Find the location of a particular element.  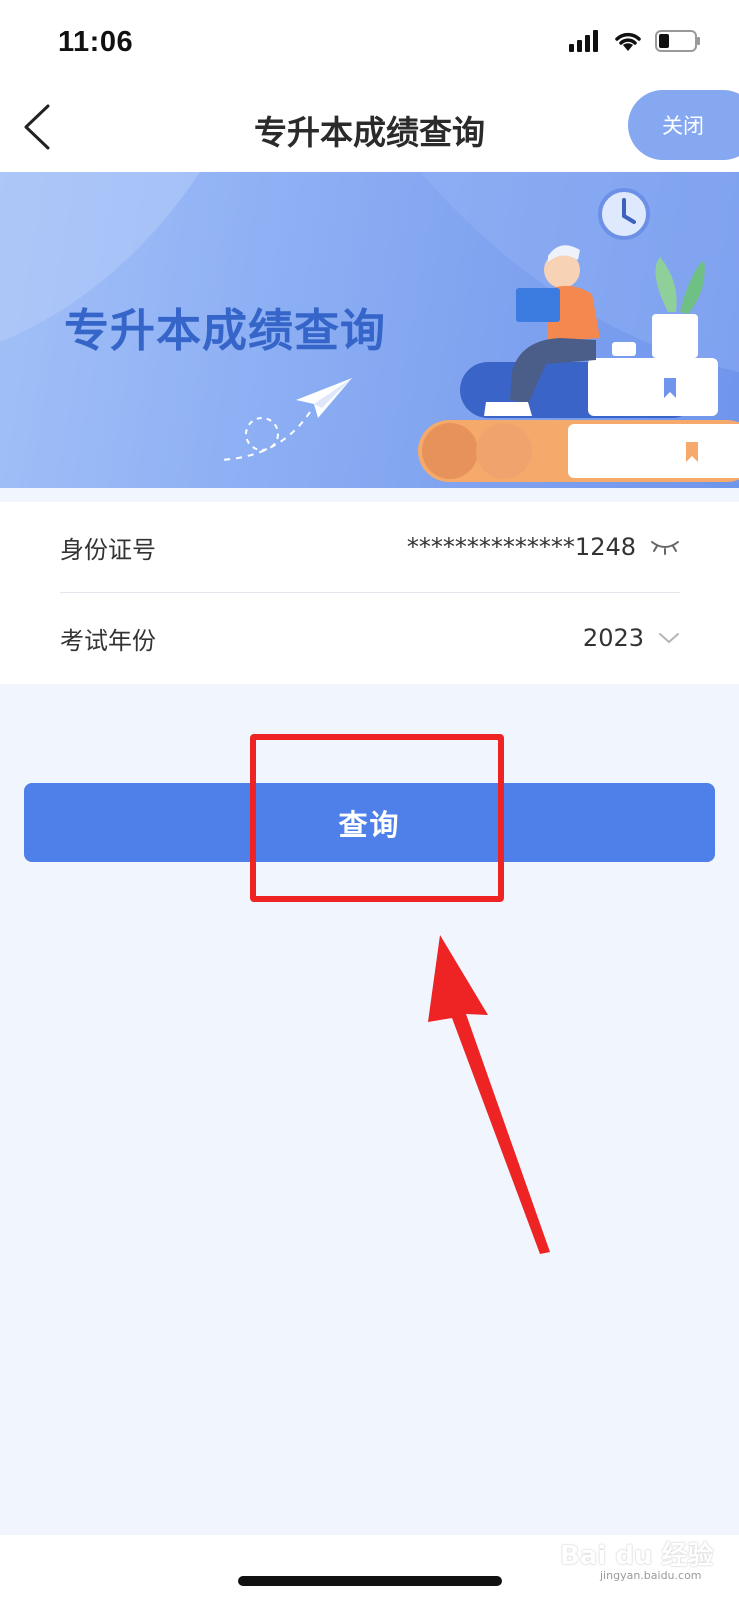

battery-icon is located at coordinates (677, 41).